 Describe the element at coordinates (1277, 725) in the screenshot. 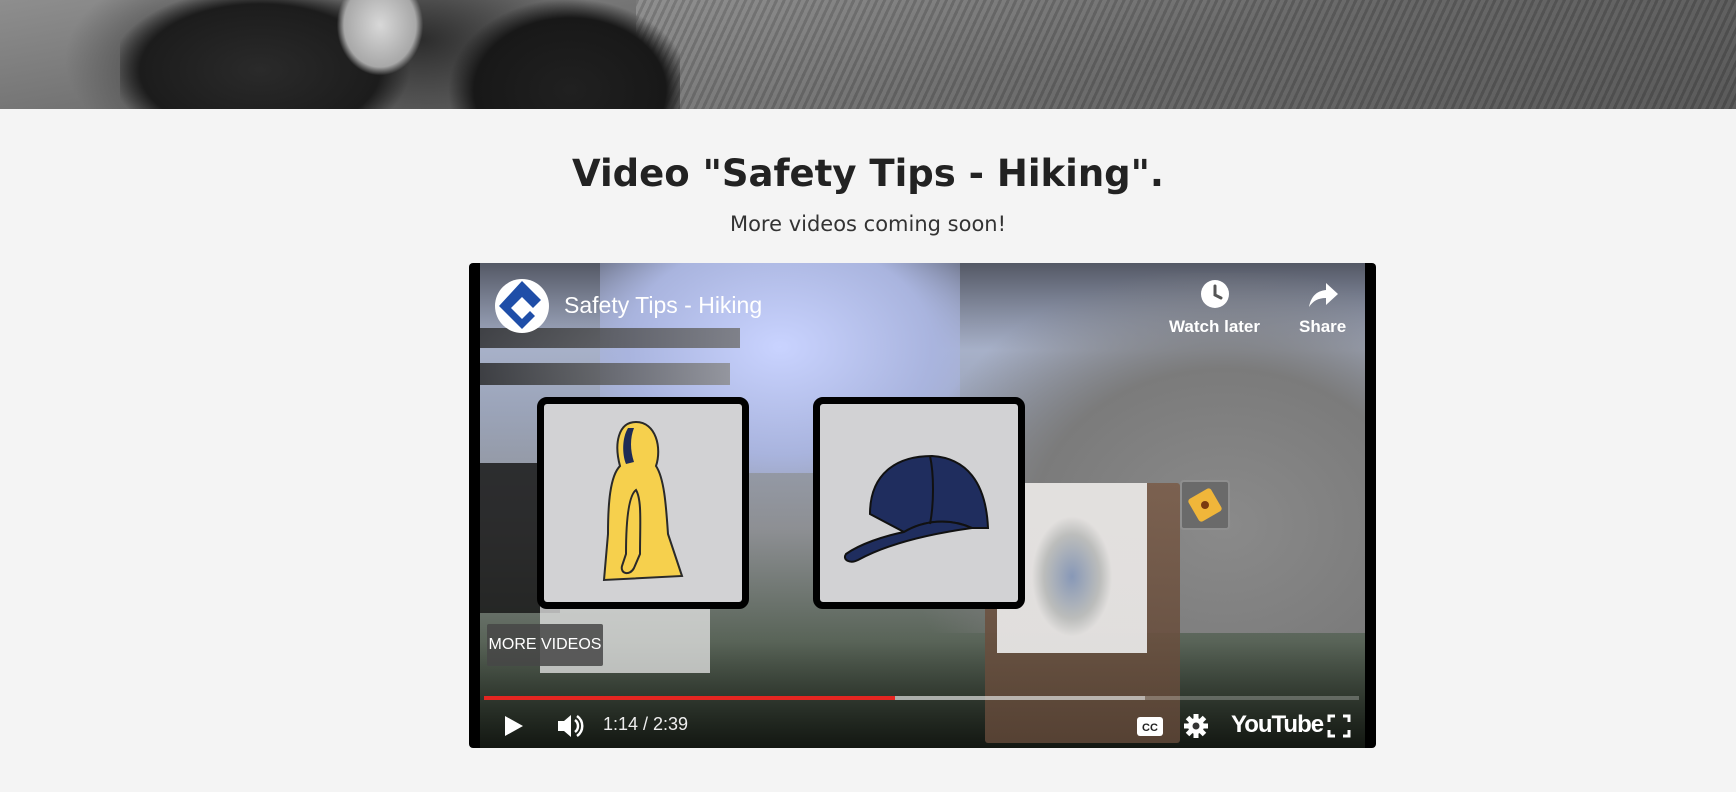

I see `youtube-logo-link: YouTube` at that location.